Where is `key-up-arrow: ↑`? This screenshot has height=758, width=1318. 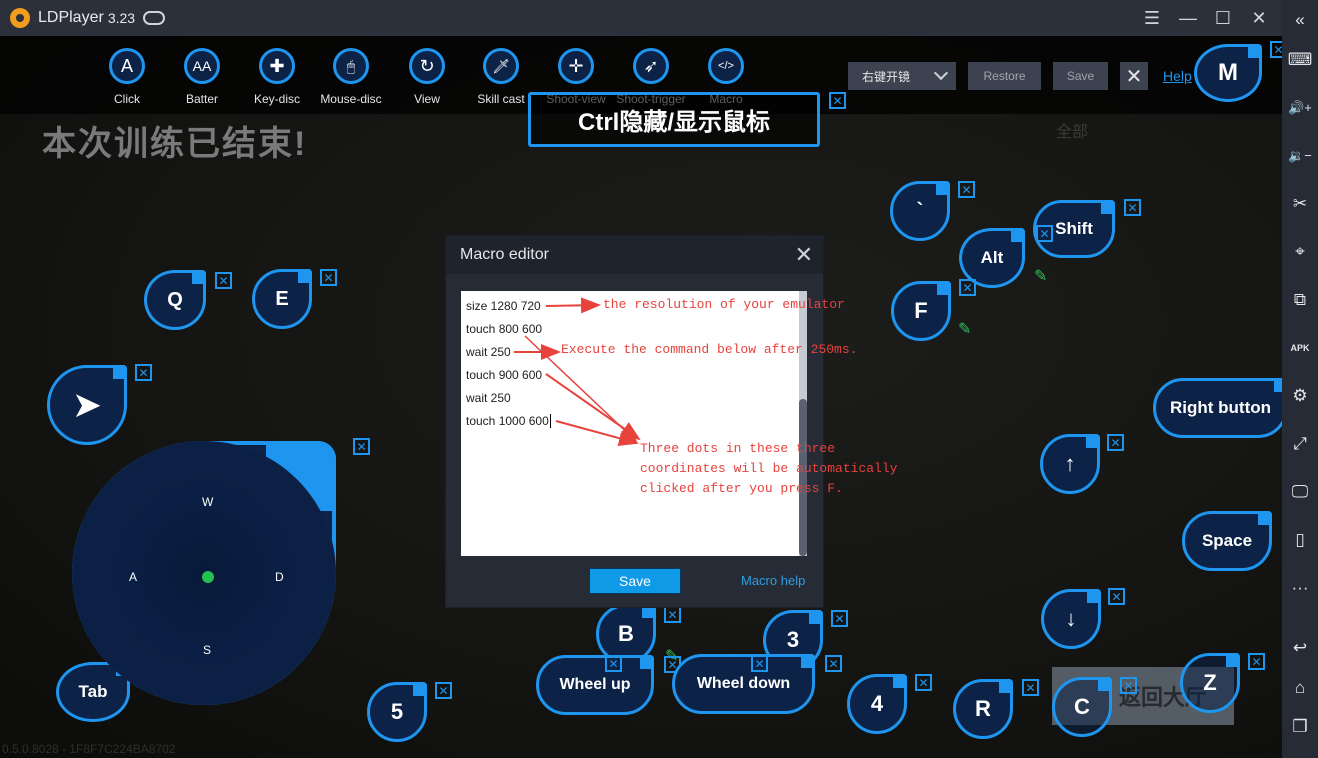 key-up-arrow: ↑ is located at coordinates (1070, 464).